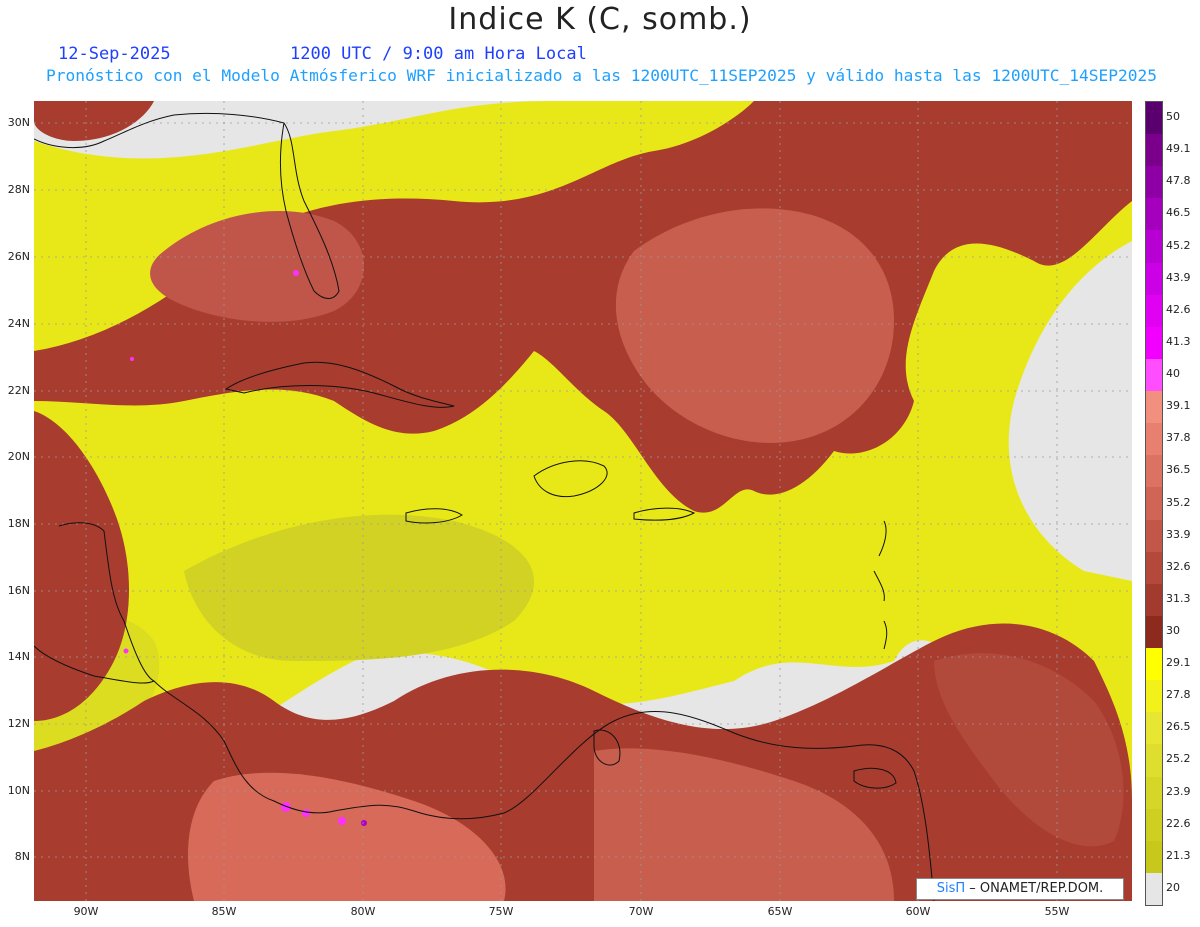  What do you see at coordinates (18, 323) in the screenshot?
I see `lat-label: 24N` at bounding box center [18, 323].